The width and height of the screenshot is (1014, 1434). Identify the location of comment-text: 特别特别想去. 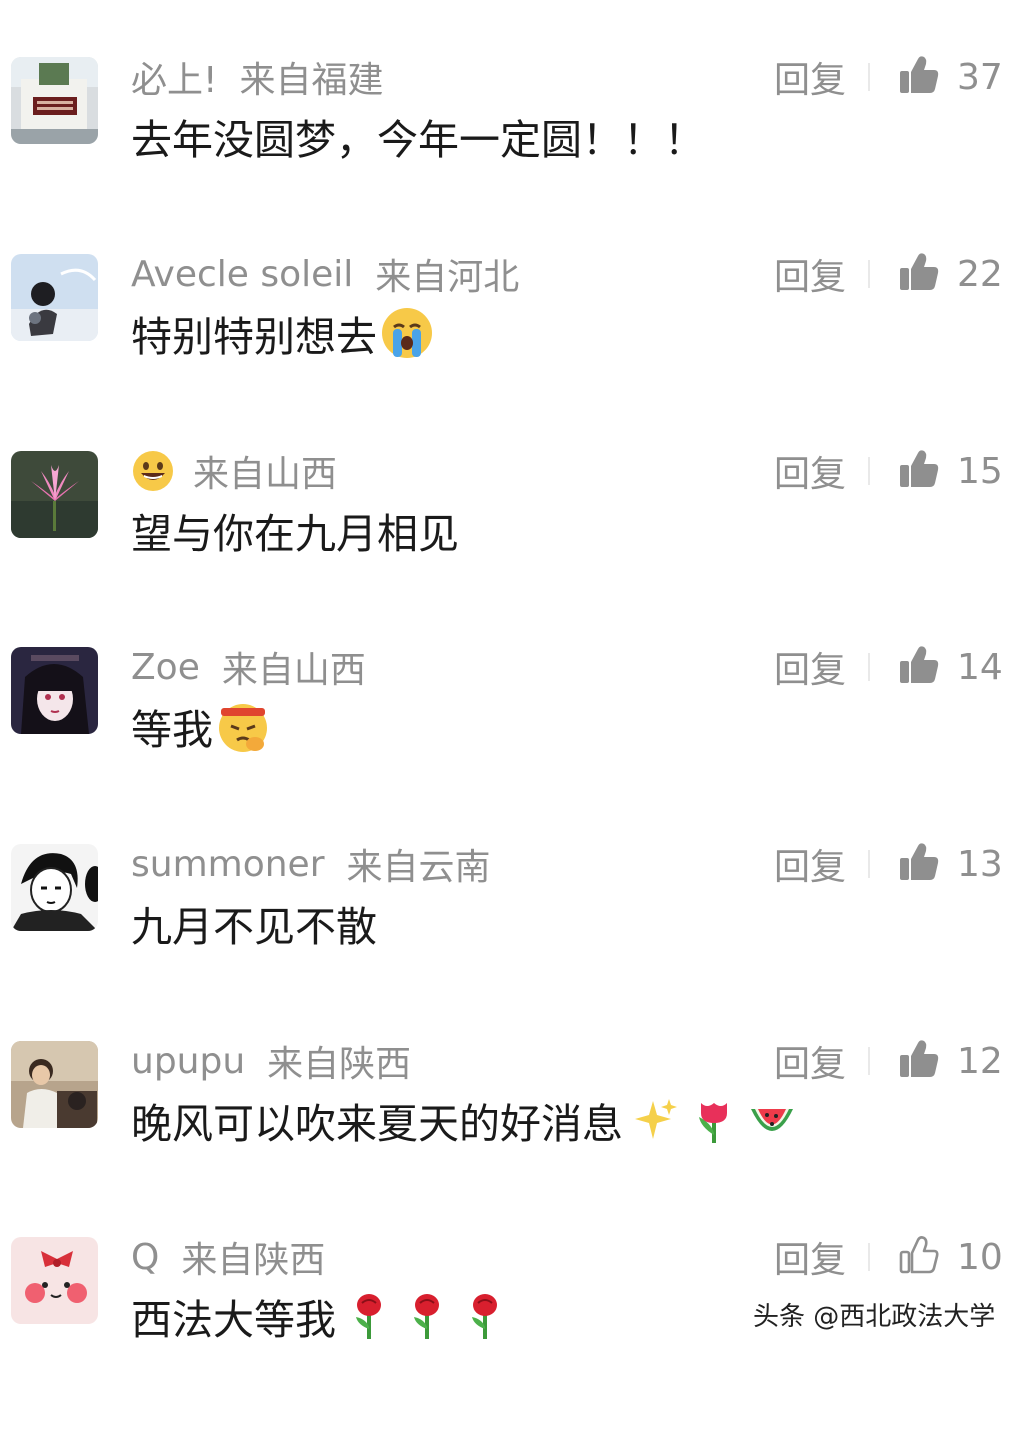
(283, 333).